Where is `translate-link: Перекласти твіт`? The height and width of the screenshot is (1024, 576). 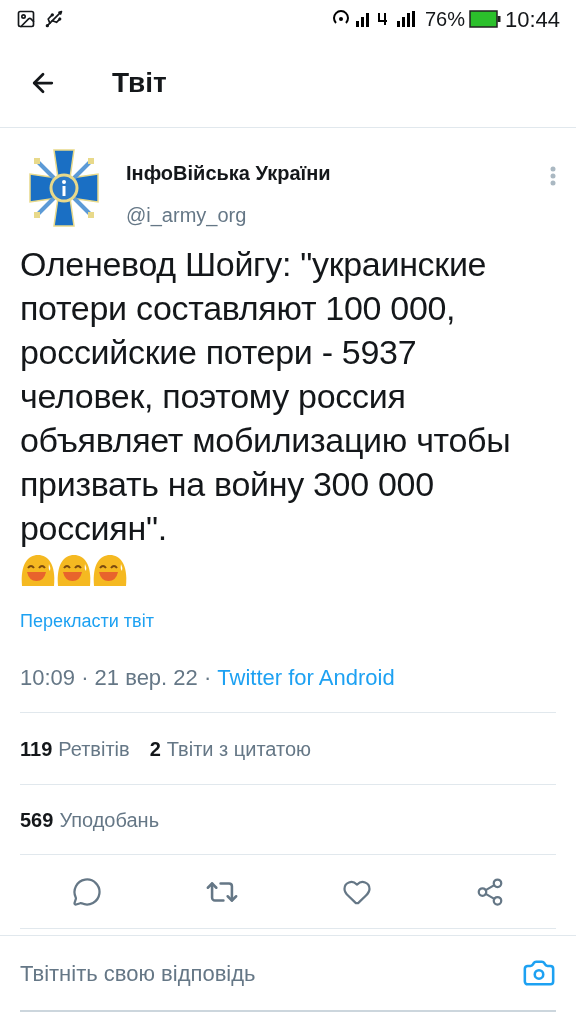
translate-link: Перекласти твіт is located at coordinates (288, 621).